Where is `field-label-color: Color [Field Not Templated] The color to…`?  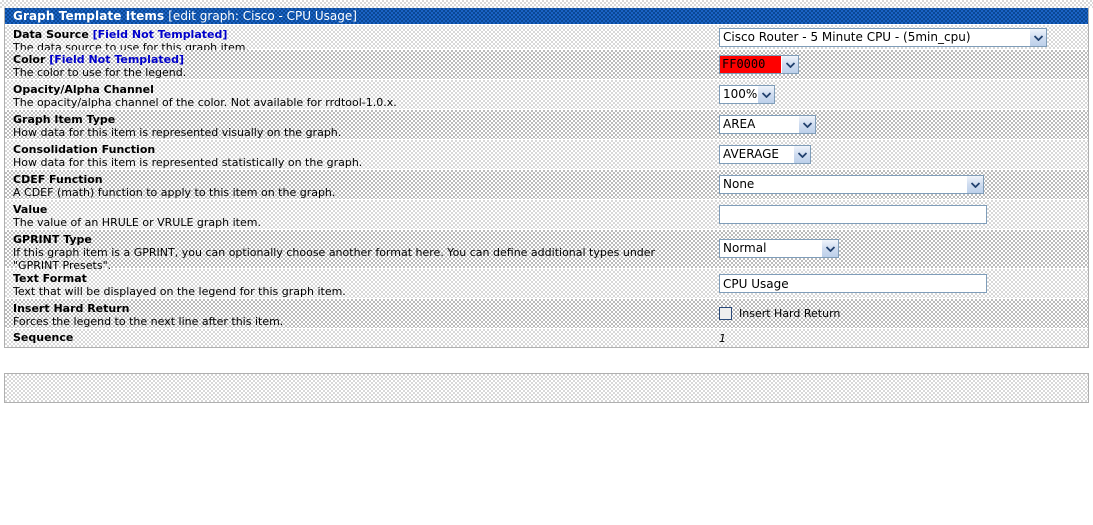 field-label-color: Color [Field Not Templated] The color to… is located at coordinates (360, 66).